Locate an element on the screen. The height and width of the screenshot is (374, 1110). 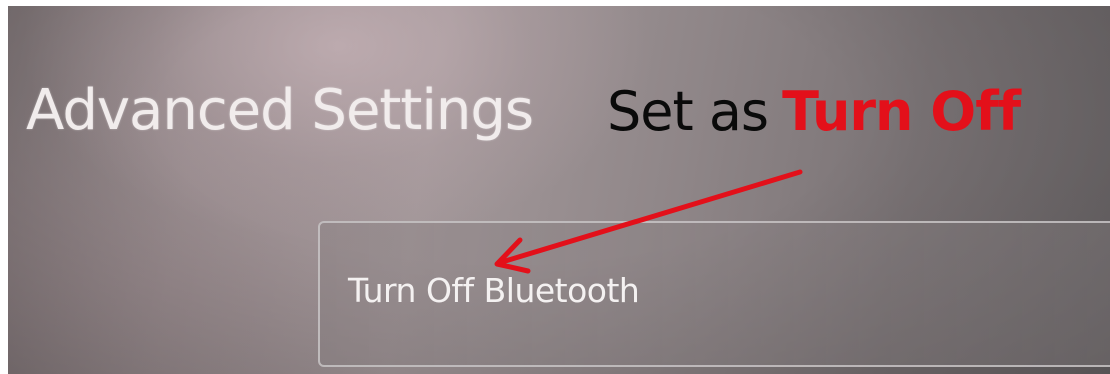
page-title: Advanced Settings is located at coordinates (280, 110).